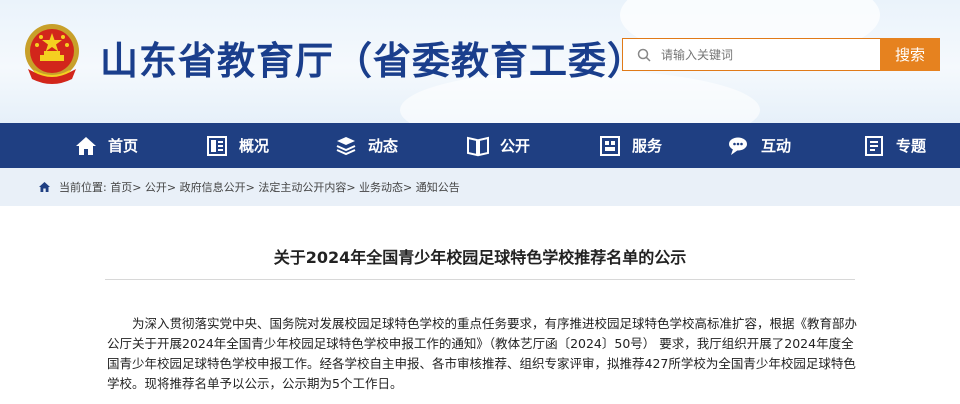 The height and width of the screenshot is (404, 960). What do you see at coordinates (644, 55) in the screenshot?
I see `search-icon` at bounding box center [644, 55].